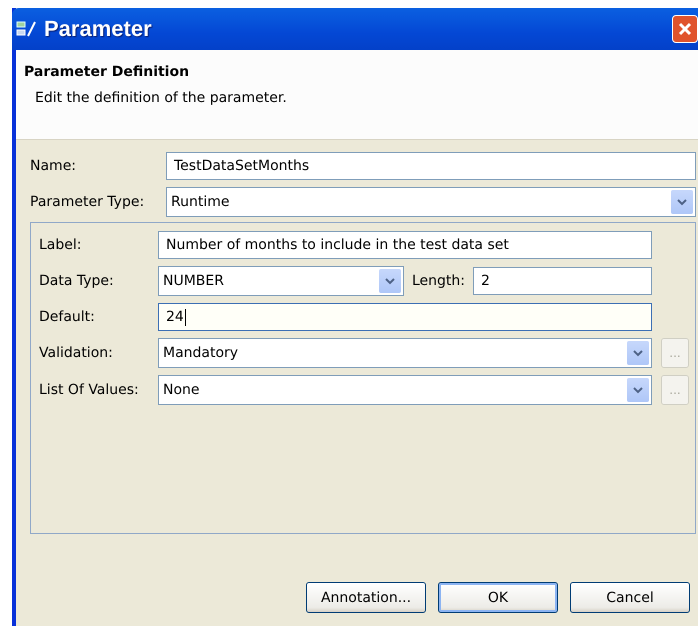 This screenshot has height=626, width=698. What do you see at coordinates (98, 29) in the screenshot?
I see `window-title: Parameter` at bounding box center [98, 29].